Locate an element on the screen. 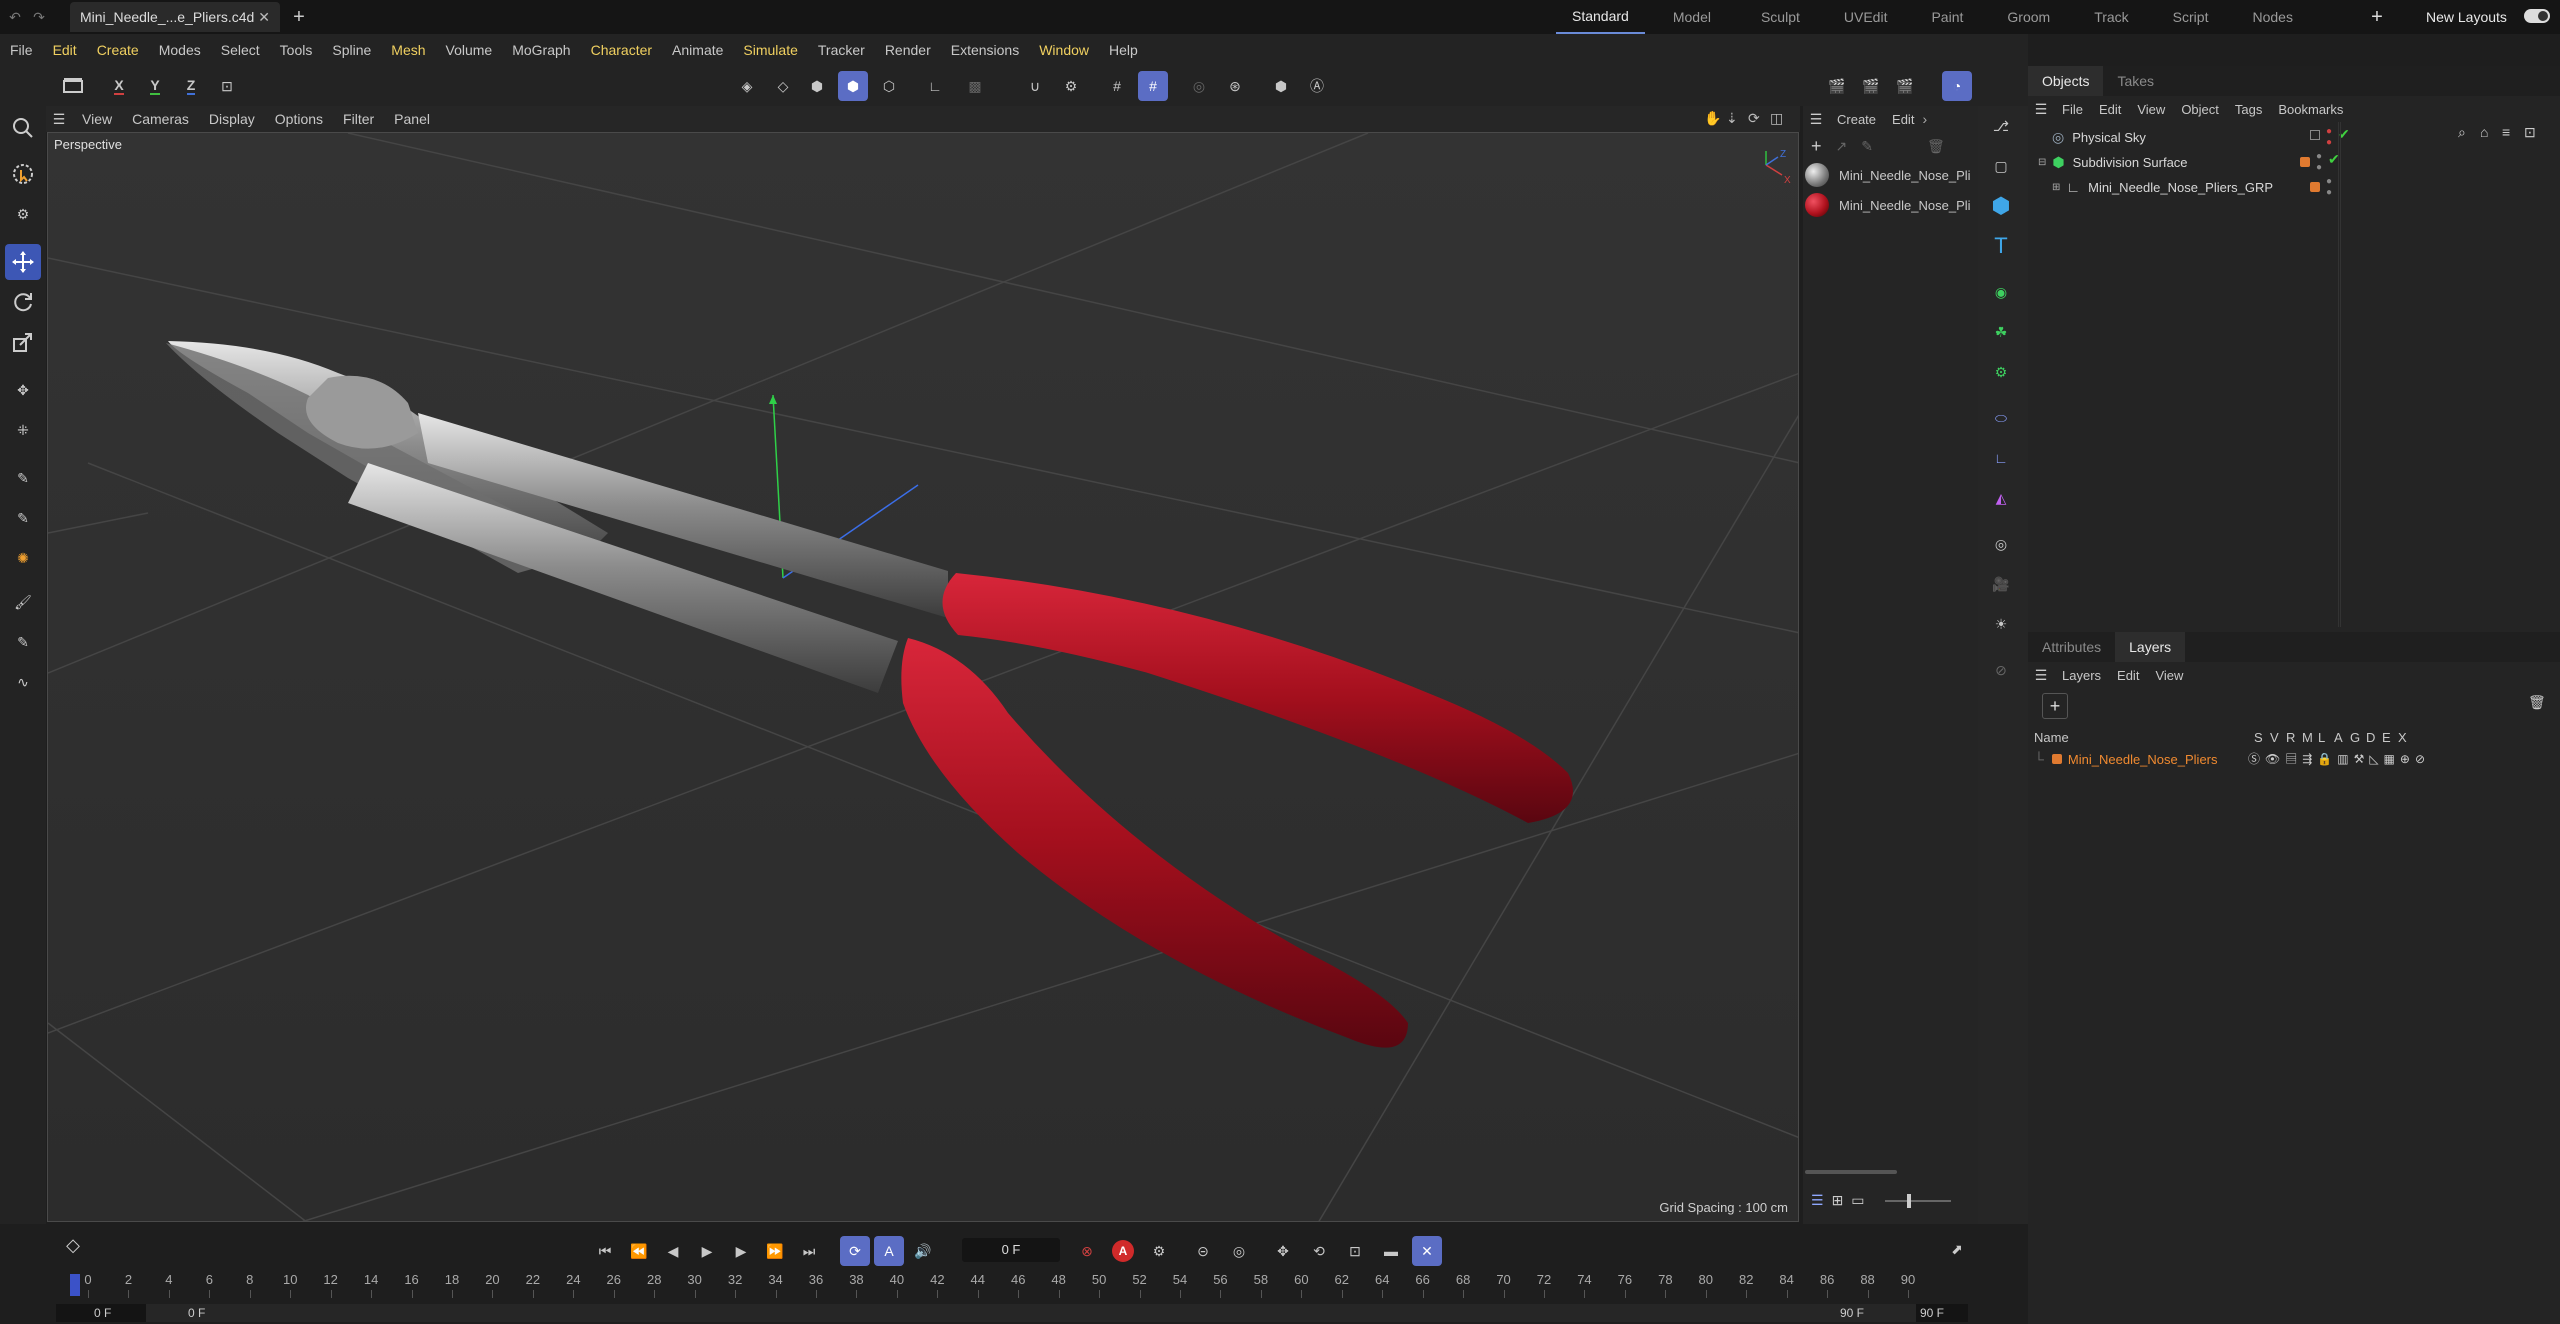  objects-menu-tags: Tags is located at coordinates (2248, 109).